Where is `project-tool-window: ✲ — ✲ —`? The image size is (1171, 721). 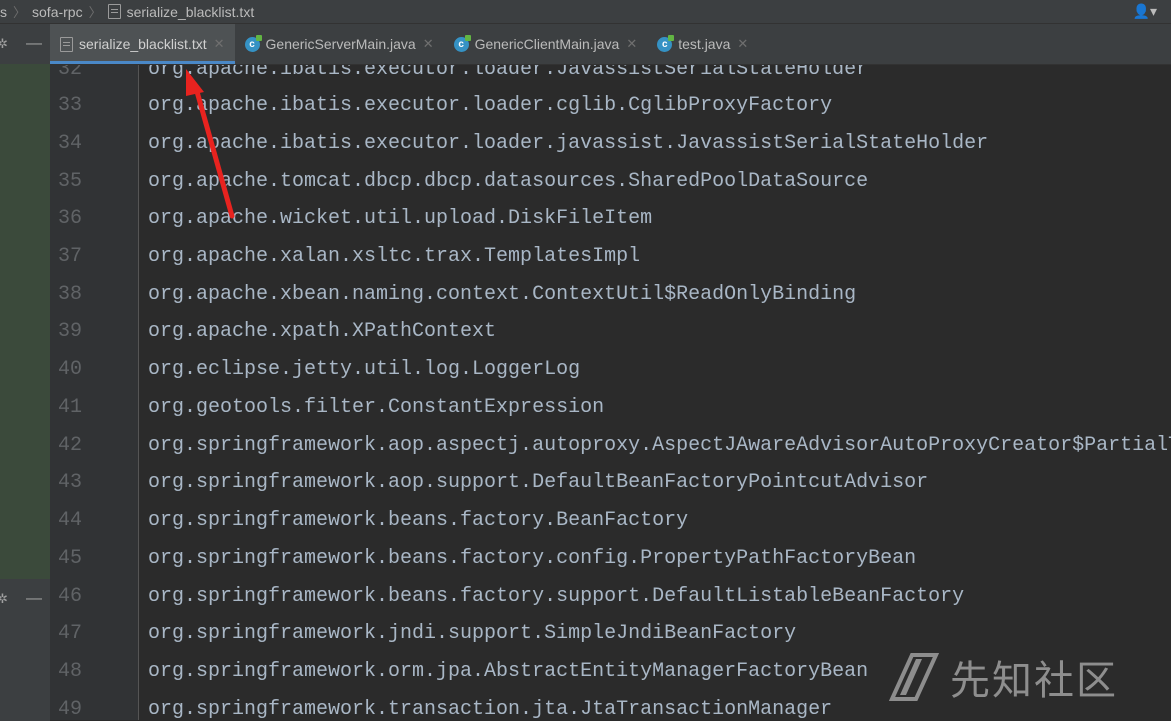 project-tool-window: ✲ — ✲ — is located at coordinates (25, 372).